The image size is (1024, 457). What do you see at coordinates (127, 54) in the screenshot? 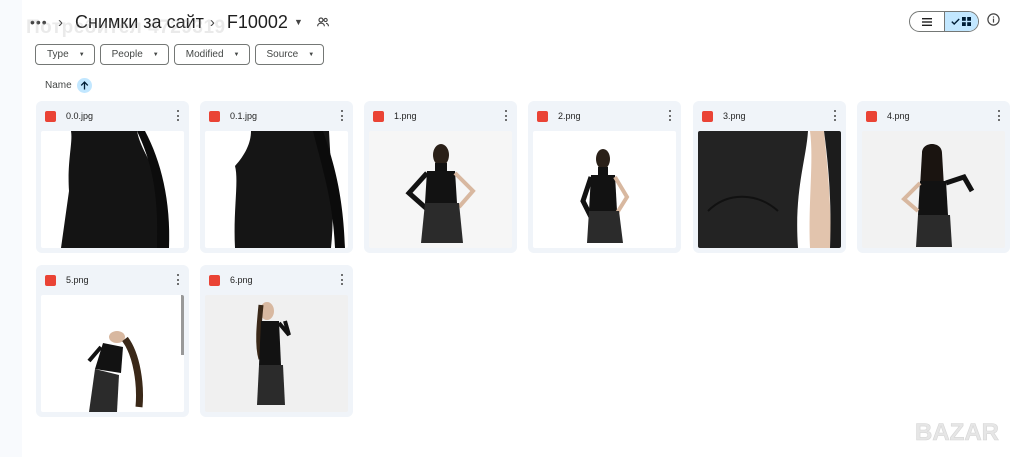
I see `filter-label: People` at bounding box center [127, 54].